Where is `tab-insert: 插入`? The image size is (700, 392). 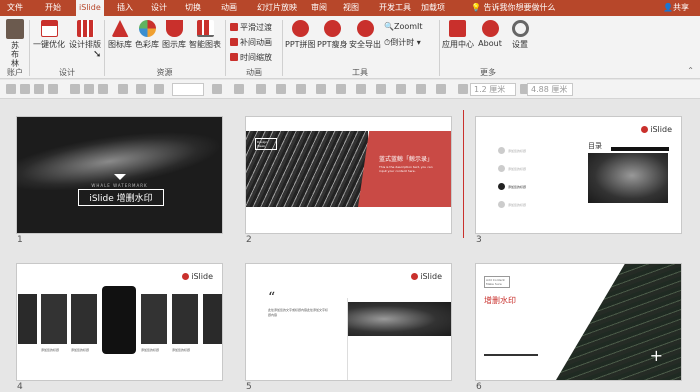 tab-insert: 插入 is located at coordinates (125, 8).